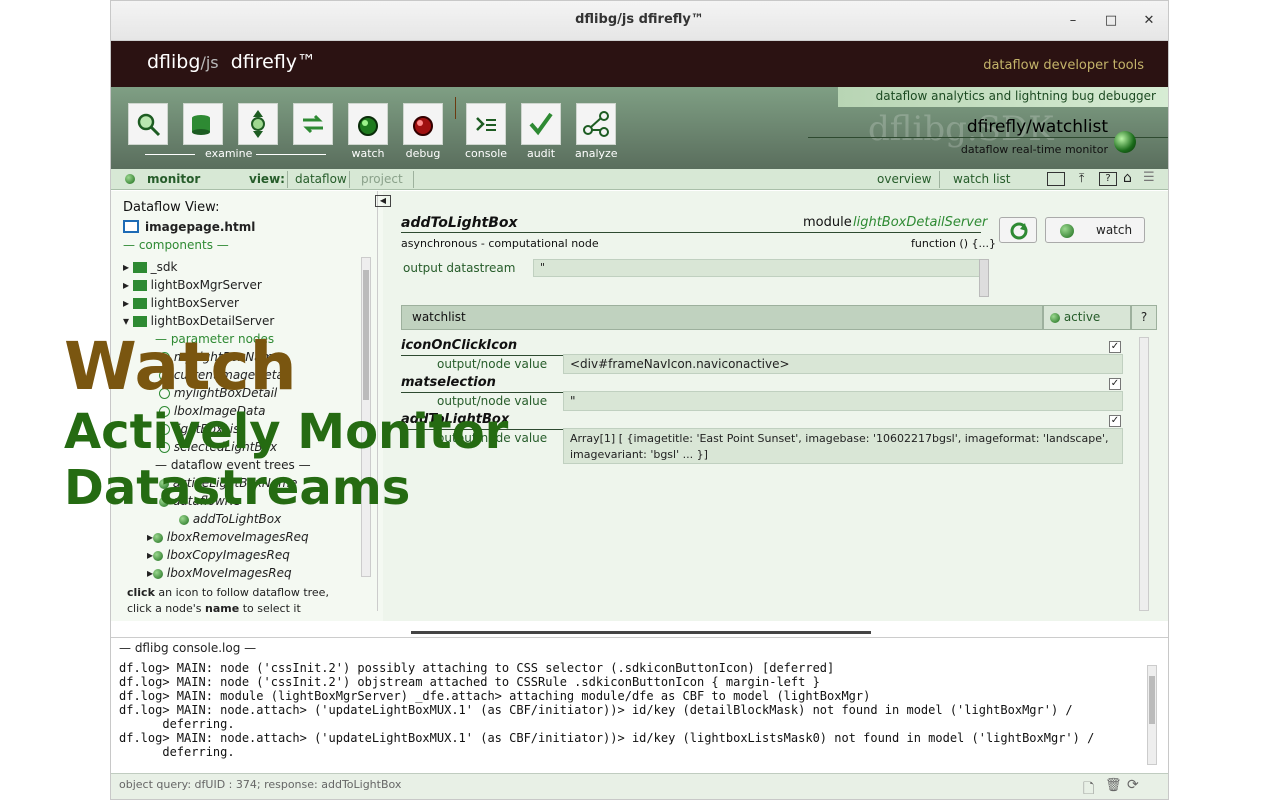  Describe the element at coordinates (1034, 149) in the screenshot. I see `watchlist-subtitle: dataflow real-time monitor` at that location.